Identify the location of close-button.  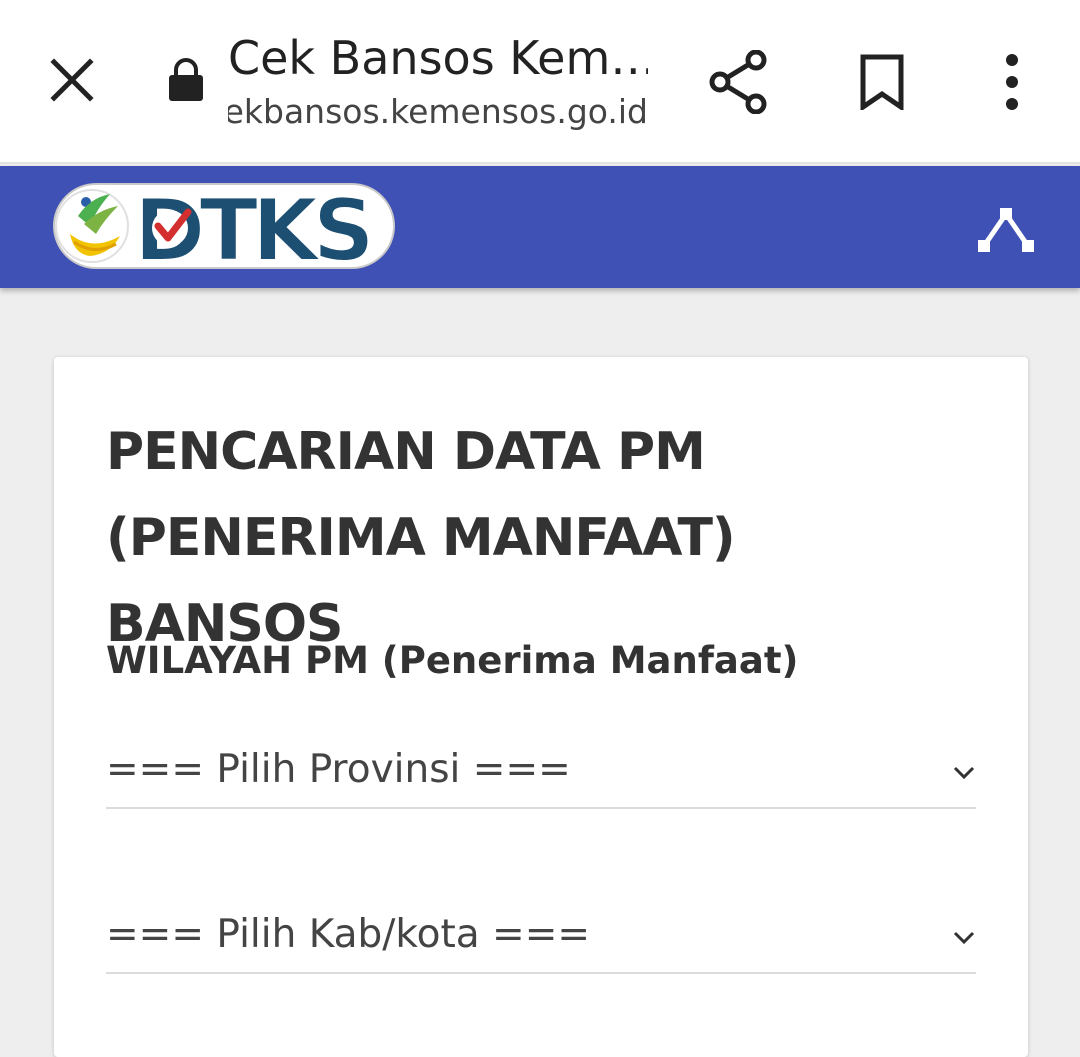
(72, 80).